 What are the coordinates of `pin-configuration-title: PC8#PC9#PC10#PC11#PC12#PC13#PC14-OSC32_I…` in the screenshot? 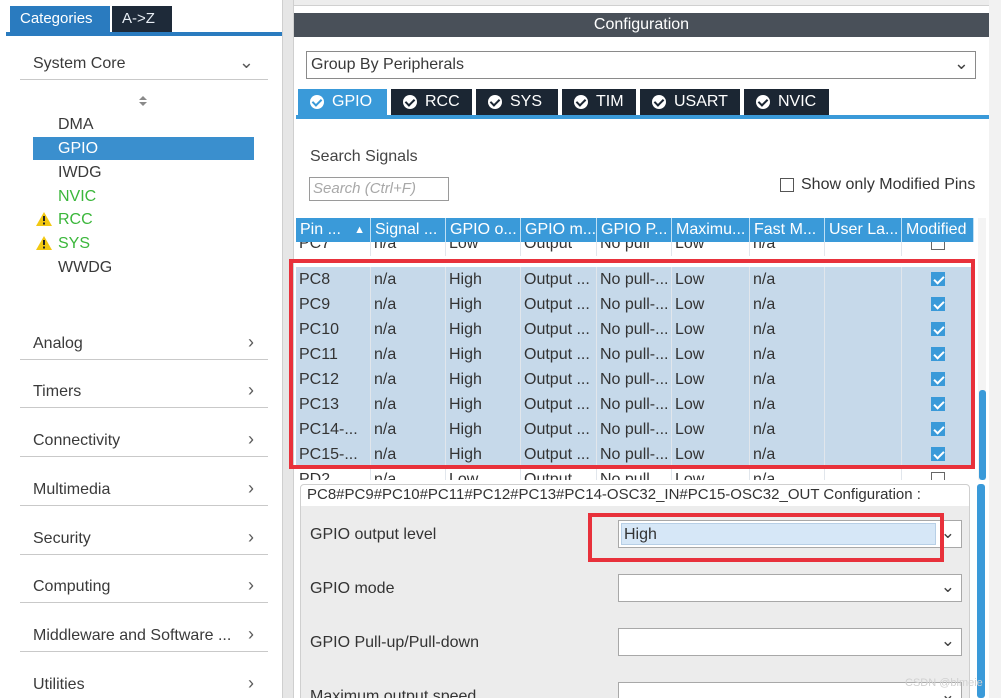 It's located at (614, 494).